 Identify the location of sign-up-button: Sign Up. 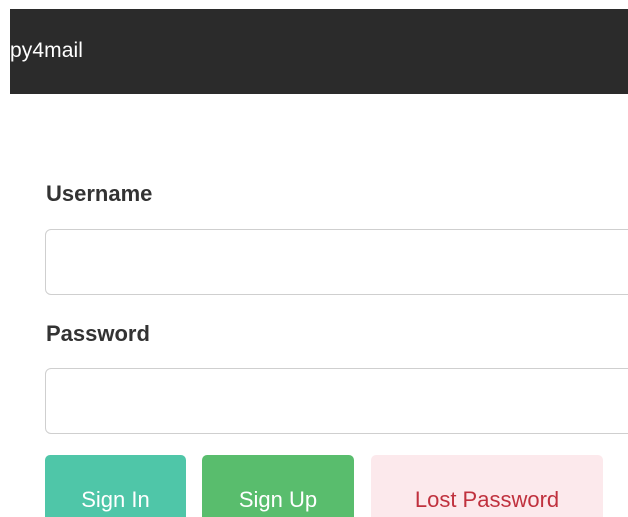
(278, 486).